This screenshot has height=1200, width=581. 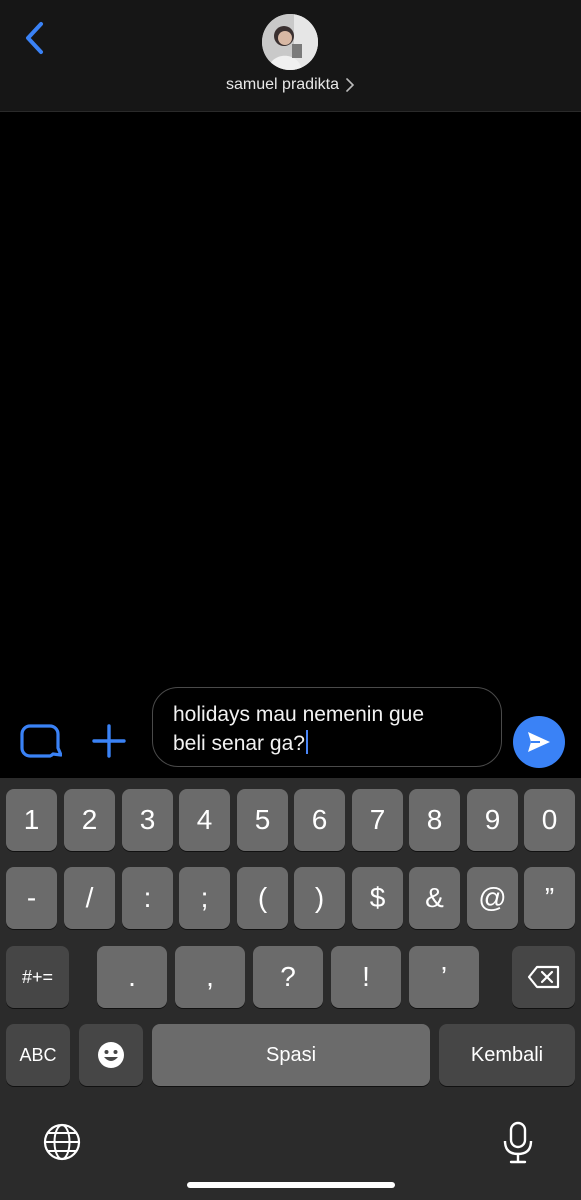 I want to click on emoji-icon, so click(x=111, y=1055).